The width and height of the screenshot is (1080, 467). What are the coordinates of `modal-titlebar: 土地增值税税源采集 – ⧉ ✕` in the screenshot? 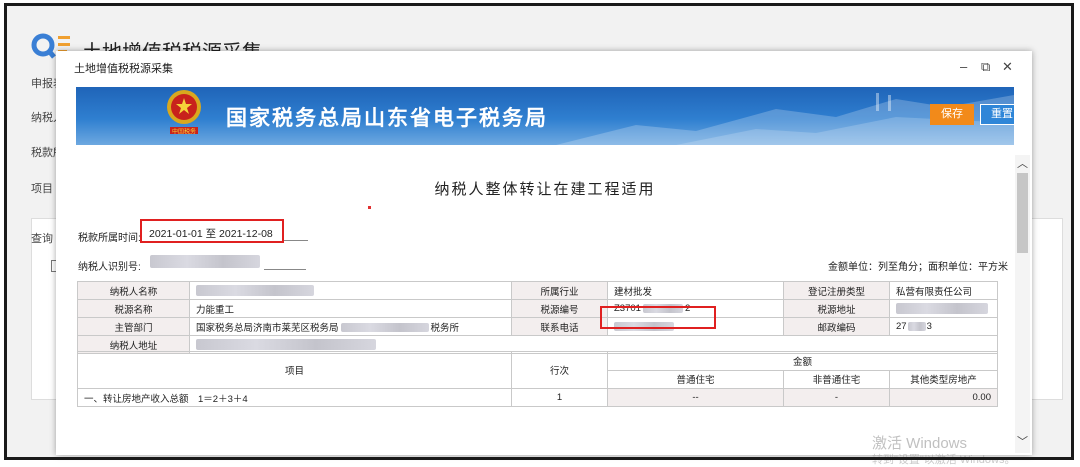 It's located at (544, 66).